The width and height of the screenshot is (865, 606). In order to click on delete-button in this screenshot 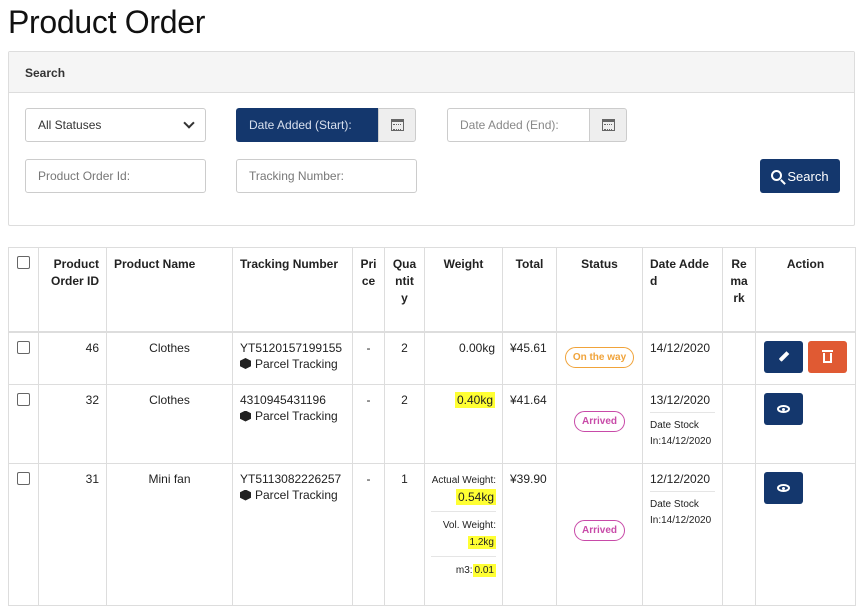, I will do `click(827, 356)`.